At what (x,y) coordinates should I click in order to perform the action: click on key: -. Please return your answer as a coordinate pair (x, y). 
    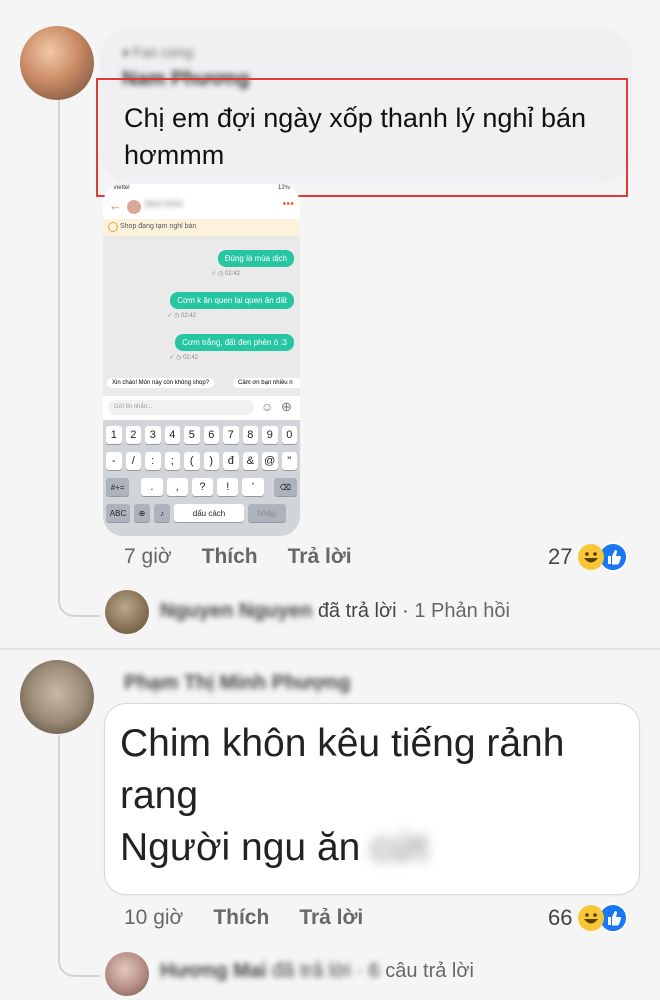
    Looking at the image, I should click on (114, 461).